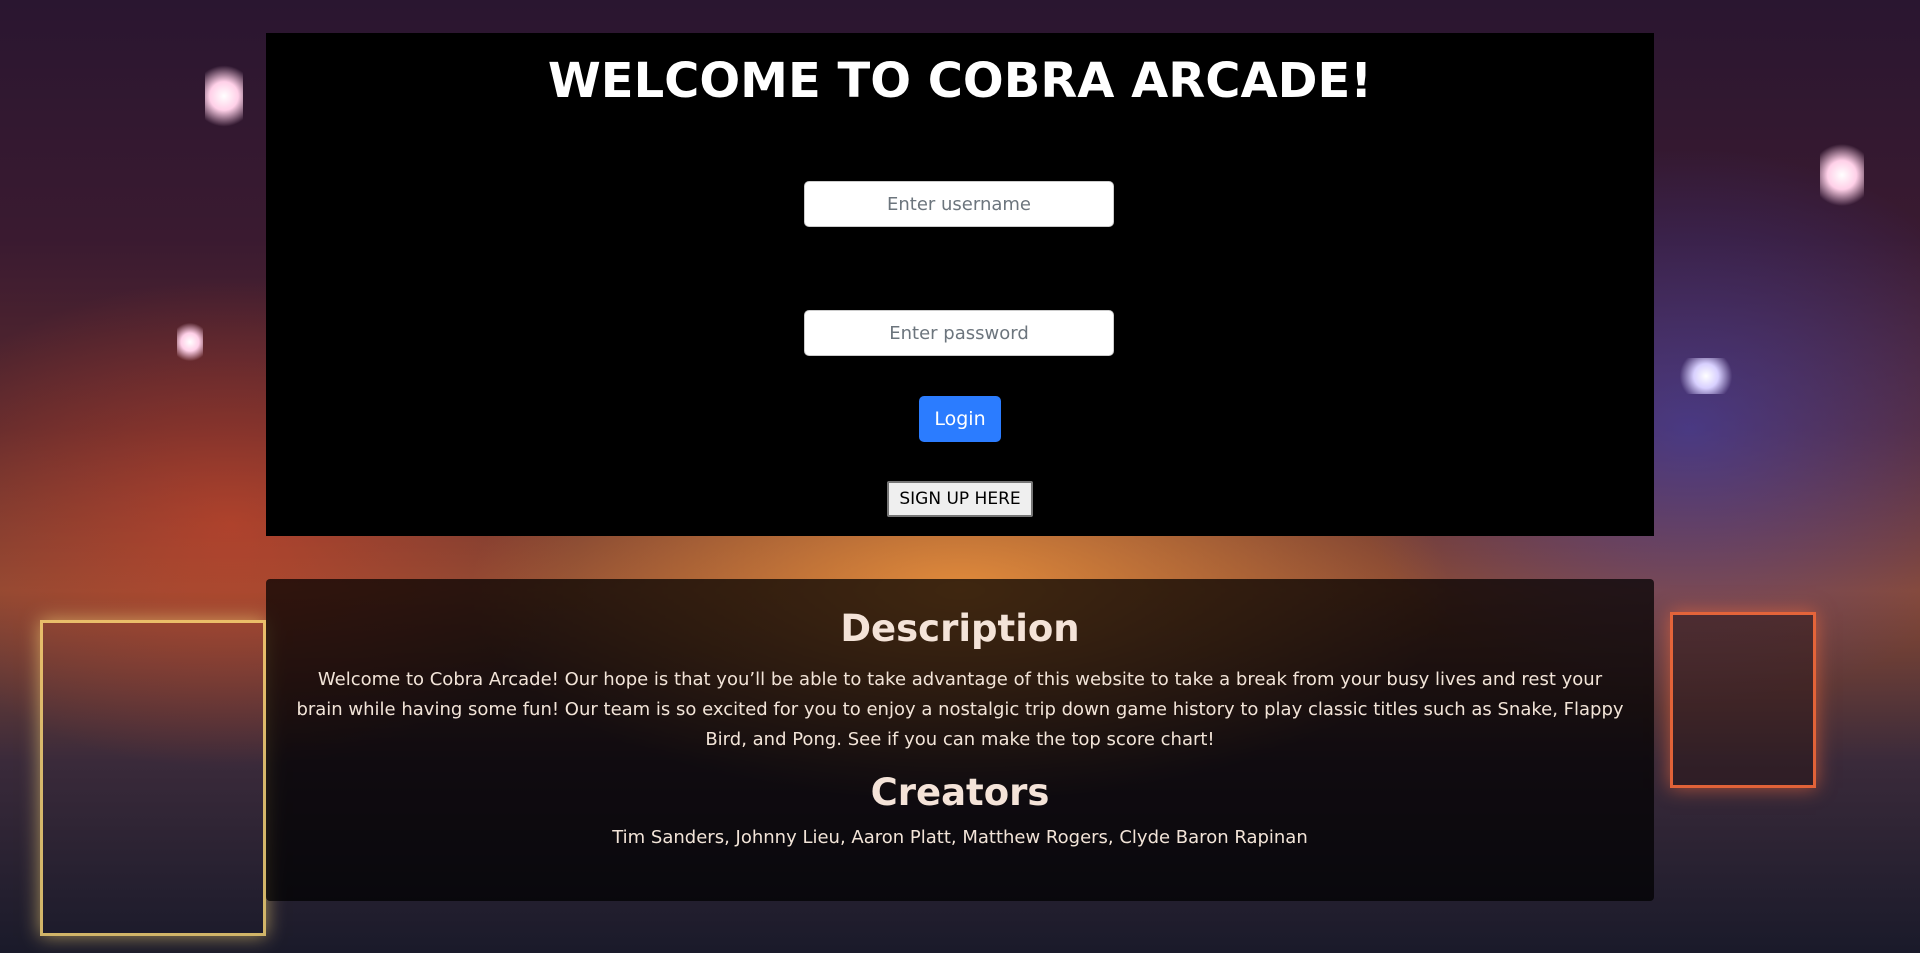 The width and height of the screenshot is (1920, 953). Describe the element at coordinates (960, 792) in the screenshot. I see `creators-heading: Creators` at that location.